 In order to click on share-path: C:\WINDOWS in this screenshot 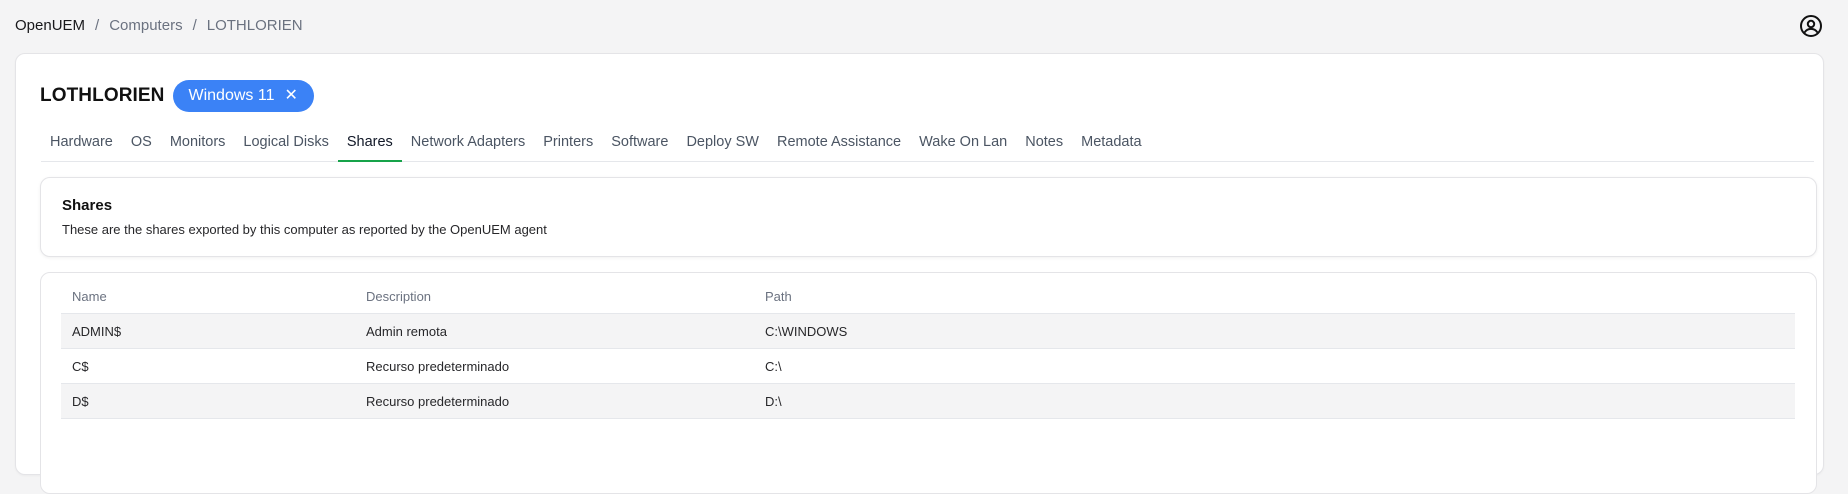, I will do `click(1274, 331)`.